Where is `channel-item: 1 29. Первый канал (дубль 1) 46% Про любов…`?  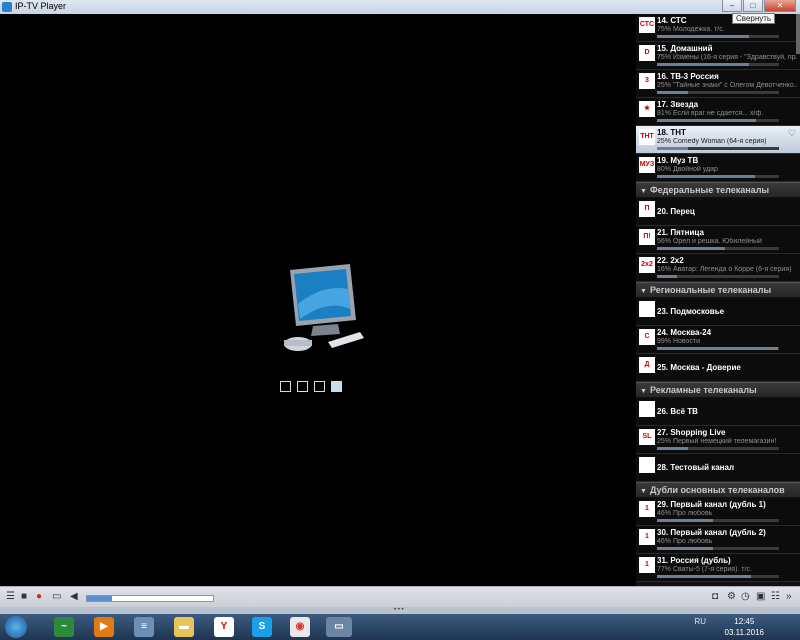
channel-item: 1 29. Первый канал (дубль 1) 46% Про любов… is located at coordinates (718, 512).